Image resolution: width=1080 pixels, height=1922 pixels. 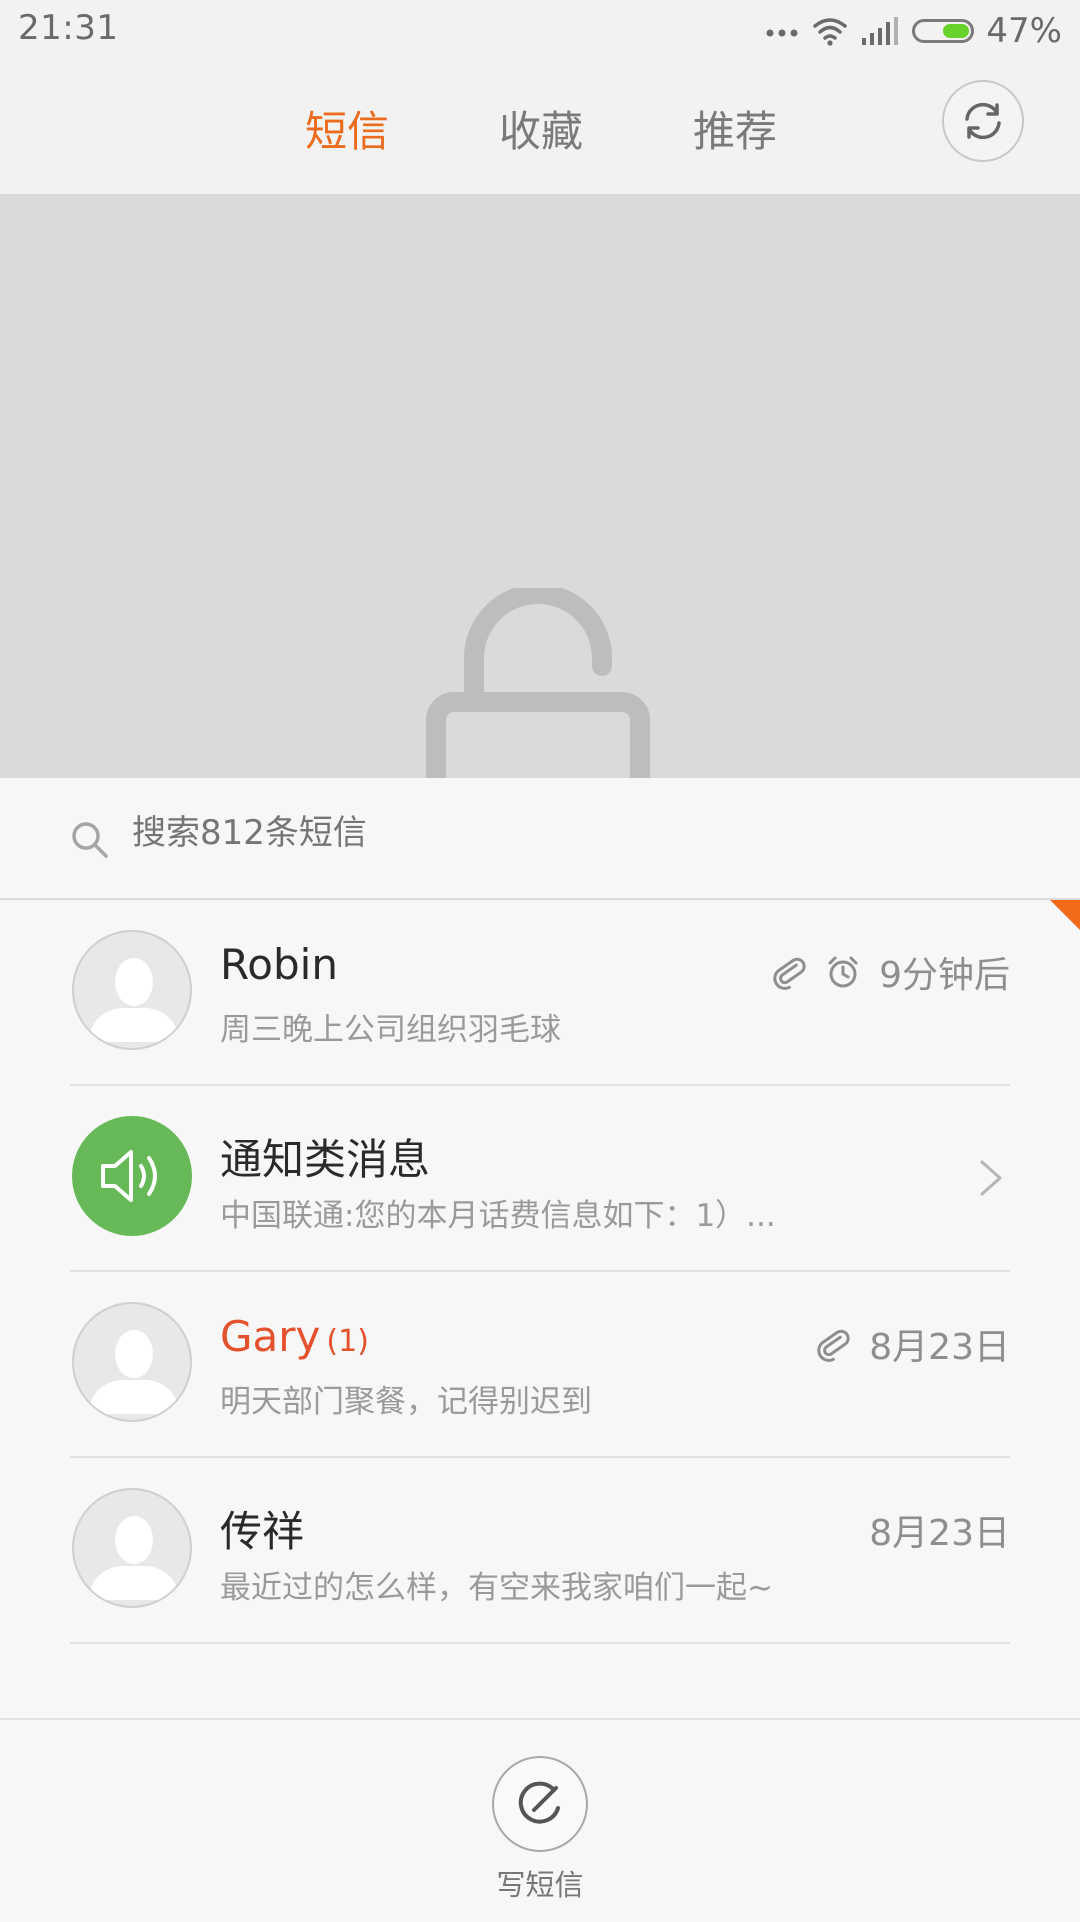 I want to click on tab-recommended: 推荐, so click(x=735, y=128).